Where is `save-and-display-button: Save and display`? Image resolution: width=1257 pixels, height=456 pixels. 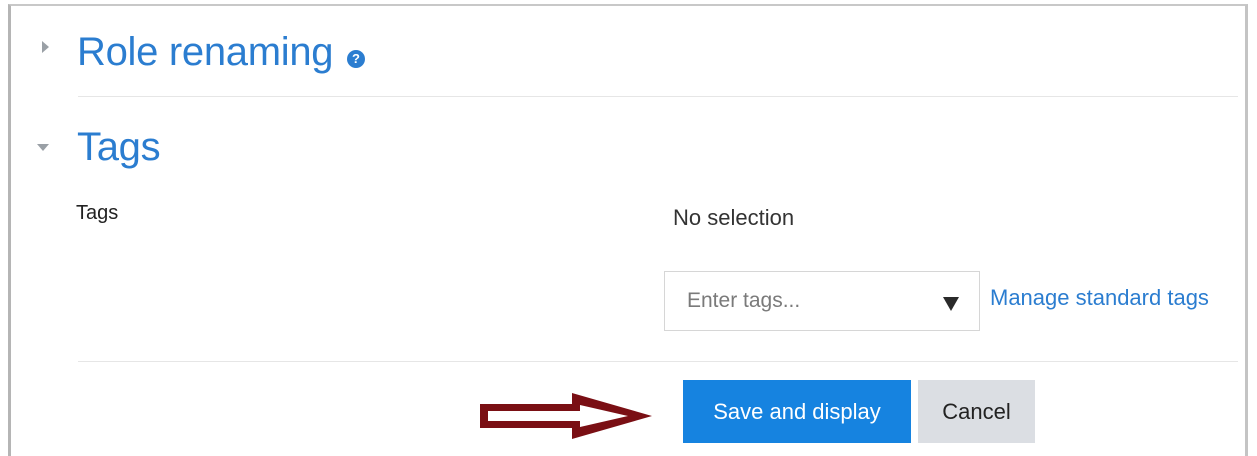 save-and-display-button: Save and display is located at coordinates (797, 411).